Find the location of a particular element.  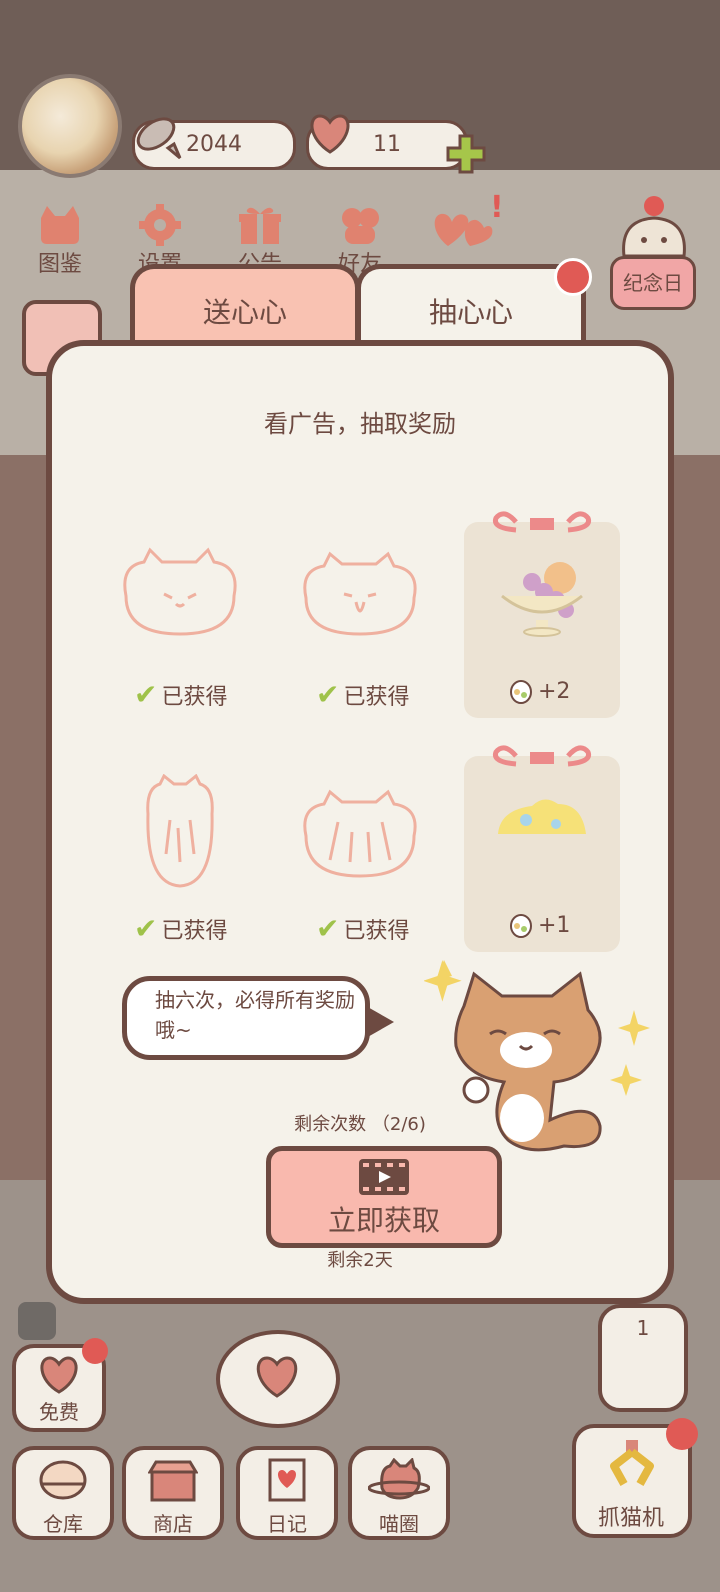

reward-amount-2: +1 is located at coordinates (539, 925).